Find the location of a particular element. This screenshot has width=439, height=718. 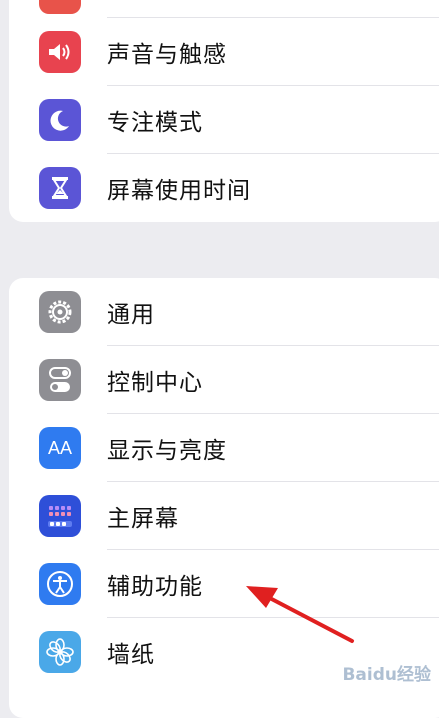

home-grid-icon is located at coordinates (60, 516).